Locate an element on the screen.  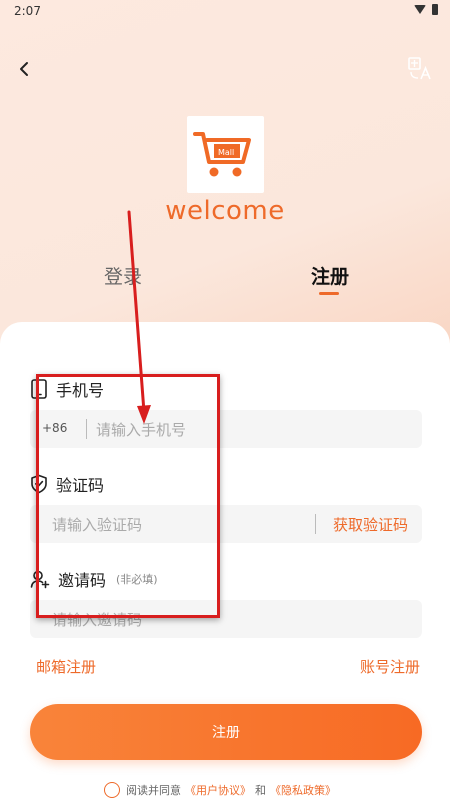
privacy-policy-link: 《隐私政策》 is located at coordinates (303, 790).